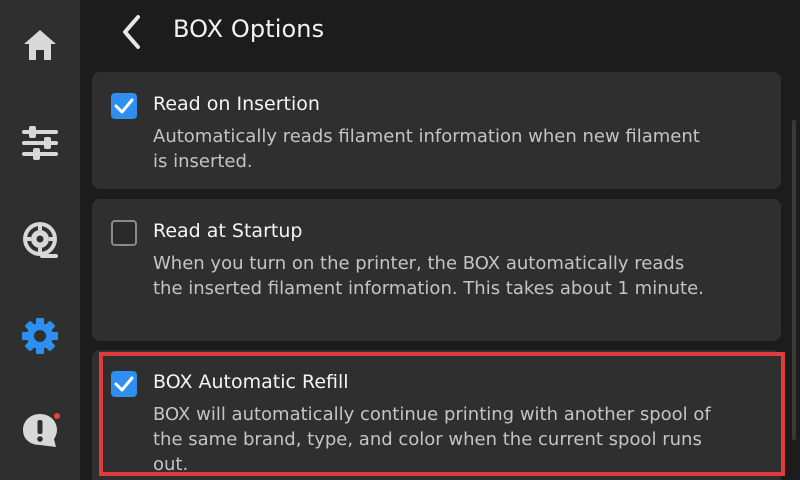 The width and height of the screenshot is (800, 480). I want to click on sidebar-item-settings, so click(40, 336).